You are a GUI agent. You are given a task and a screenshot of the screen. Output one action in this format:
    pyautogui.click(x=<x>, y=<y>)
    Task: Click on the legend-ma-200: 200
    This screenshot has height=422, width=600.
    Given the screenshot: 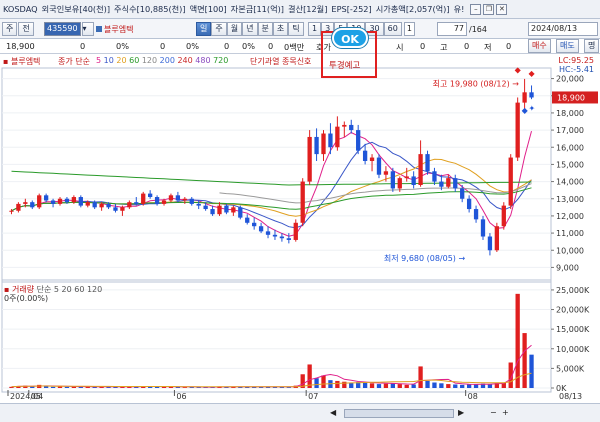 What is the action you would take?
    pyautogui.click(x=169, y=60)
    